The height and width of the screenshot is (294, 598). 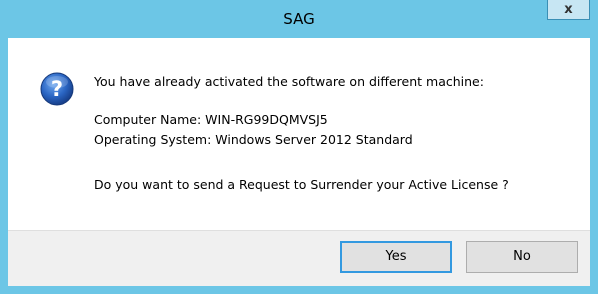 I want to click on title-bar: SAG x, so click(x=299, y=19).